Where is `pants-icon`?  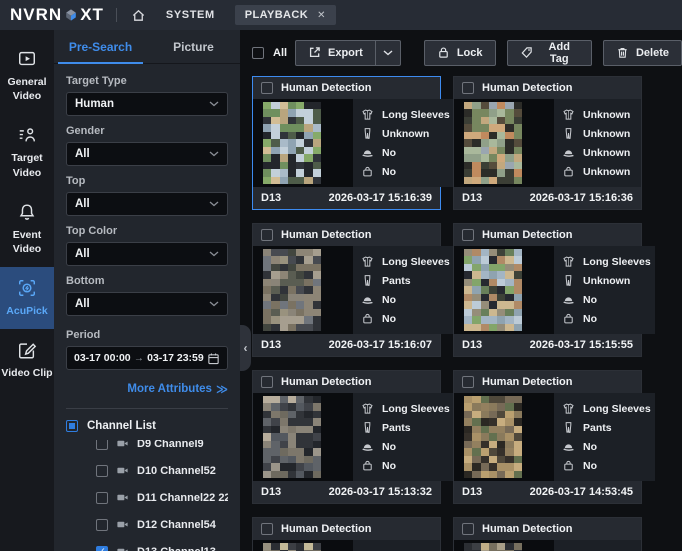
pants-icon is located at coordinates (367, 133).